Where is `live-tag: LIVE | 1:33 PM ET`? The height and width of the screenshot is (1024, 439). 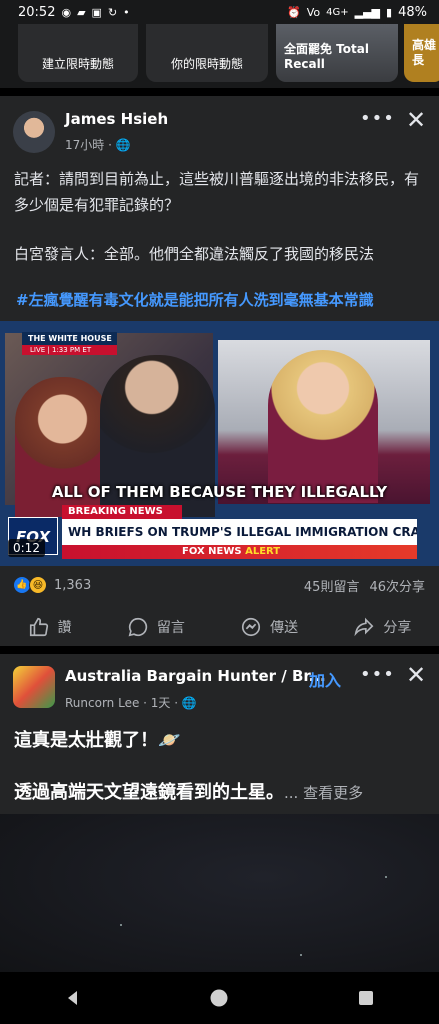
live-tag: LIVE | 1:33 PM ET is located at coordinates (69, 350).